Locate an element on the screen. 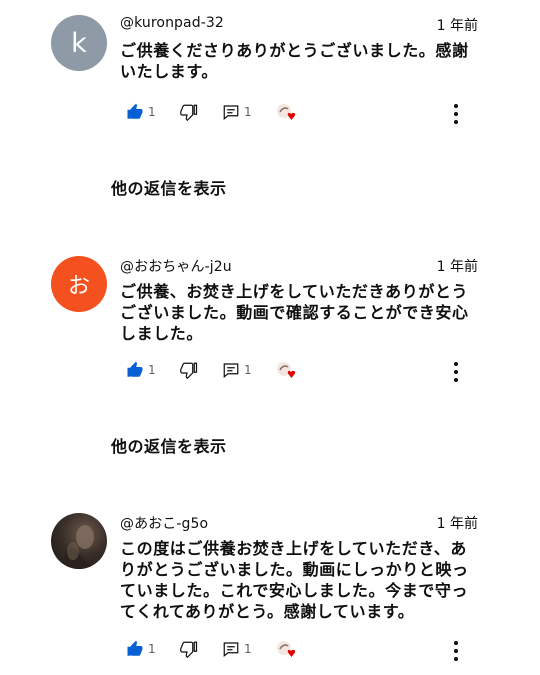 The height and width of the screenshot is (675, 540). avatar: お is located at coordinates (79, 284).